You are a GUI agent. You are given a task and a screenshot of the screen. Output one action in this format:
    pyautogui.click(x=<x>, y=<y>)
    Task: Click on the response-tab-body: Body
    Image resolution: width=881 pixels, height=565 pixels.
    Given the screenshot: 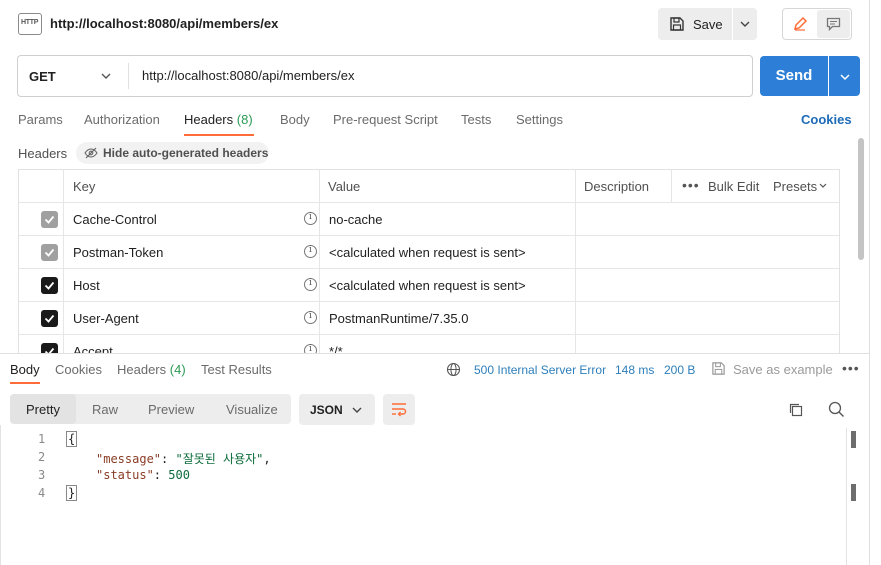 What is the action you would take?
    pyautogui.click(x=25, y=369)
    